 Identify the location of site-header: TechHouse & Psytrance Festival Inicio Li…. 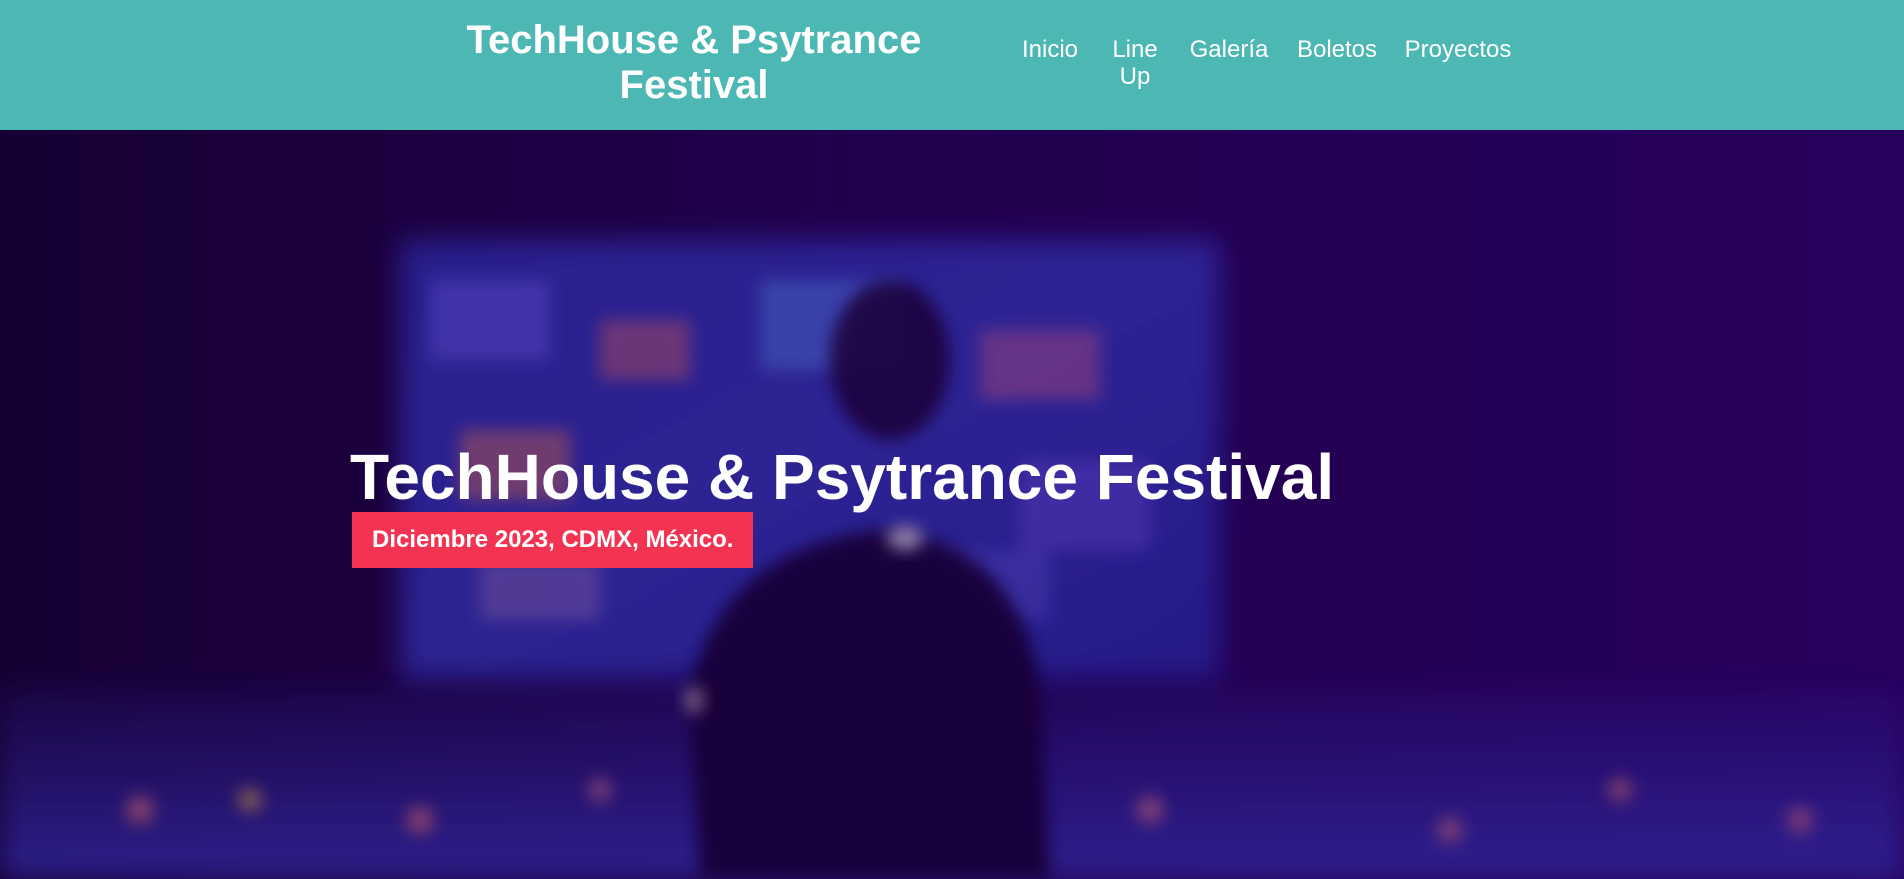
(952, 65).